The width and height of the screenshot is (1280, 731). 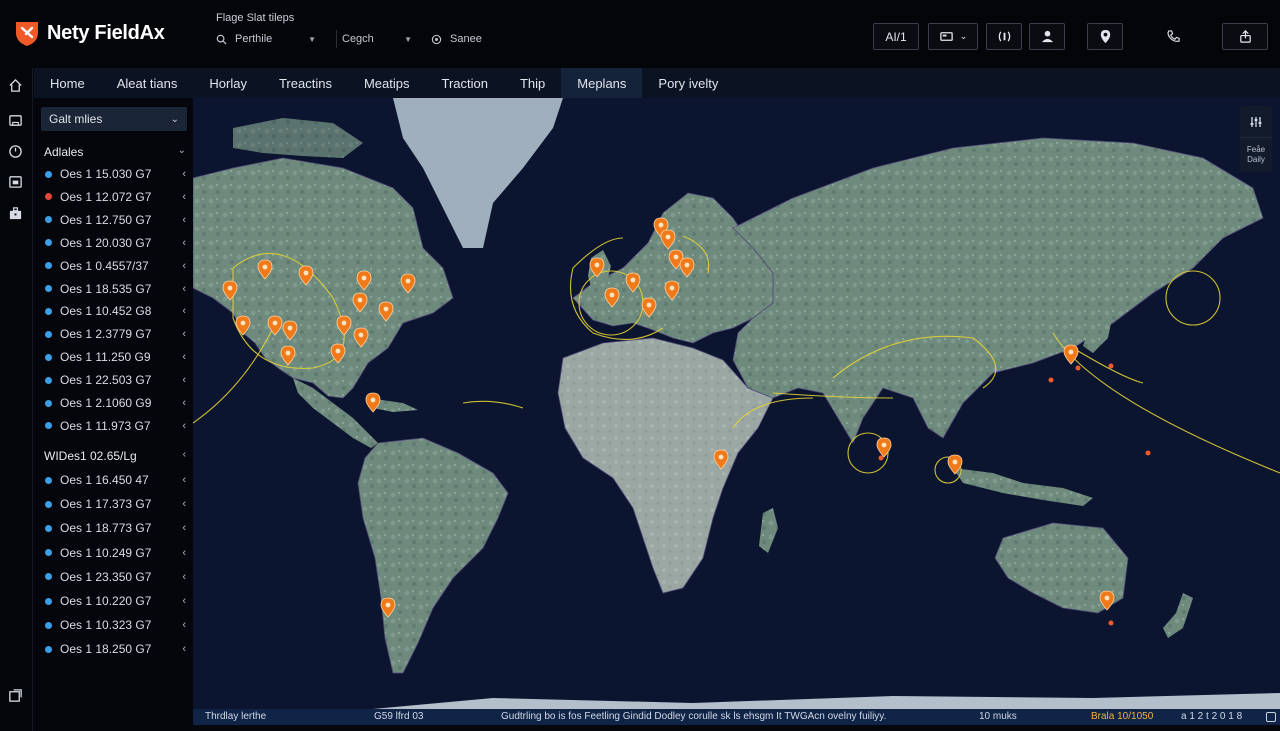 What do you see at coordinates (1047, 36) in the screenshot?
I see `user-button` at bounding box center [1047, 36].